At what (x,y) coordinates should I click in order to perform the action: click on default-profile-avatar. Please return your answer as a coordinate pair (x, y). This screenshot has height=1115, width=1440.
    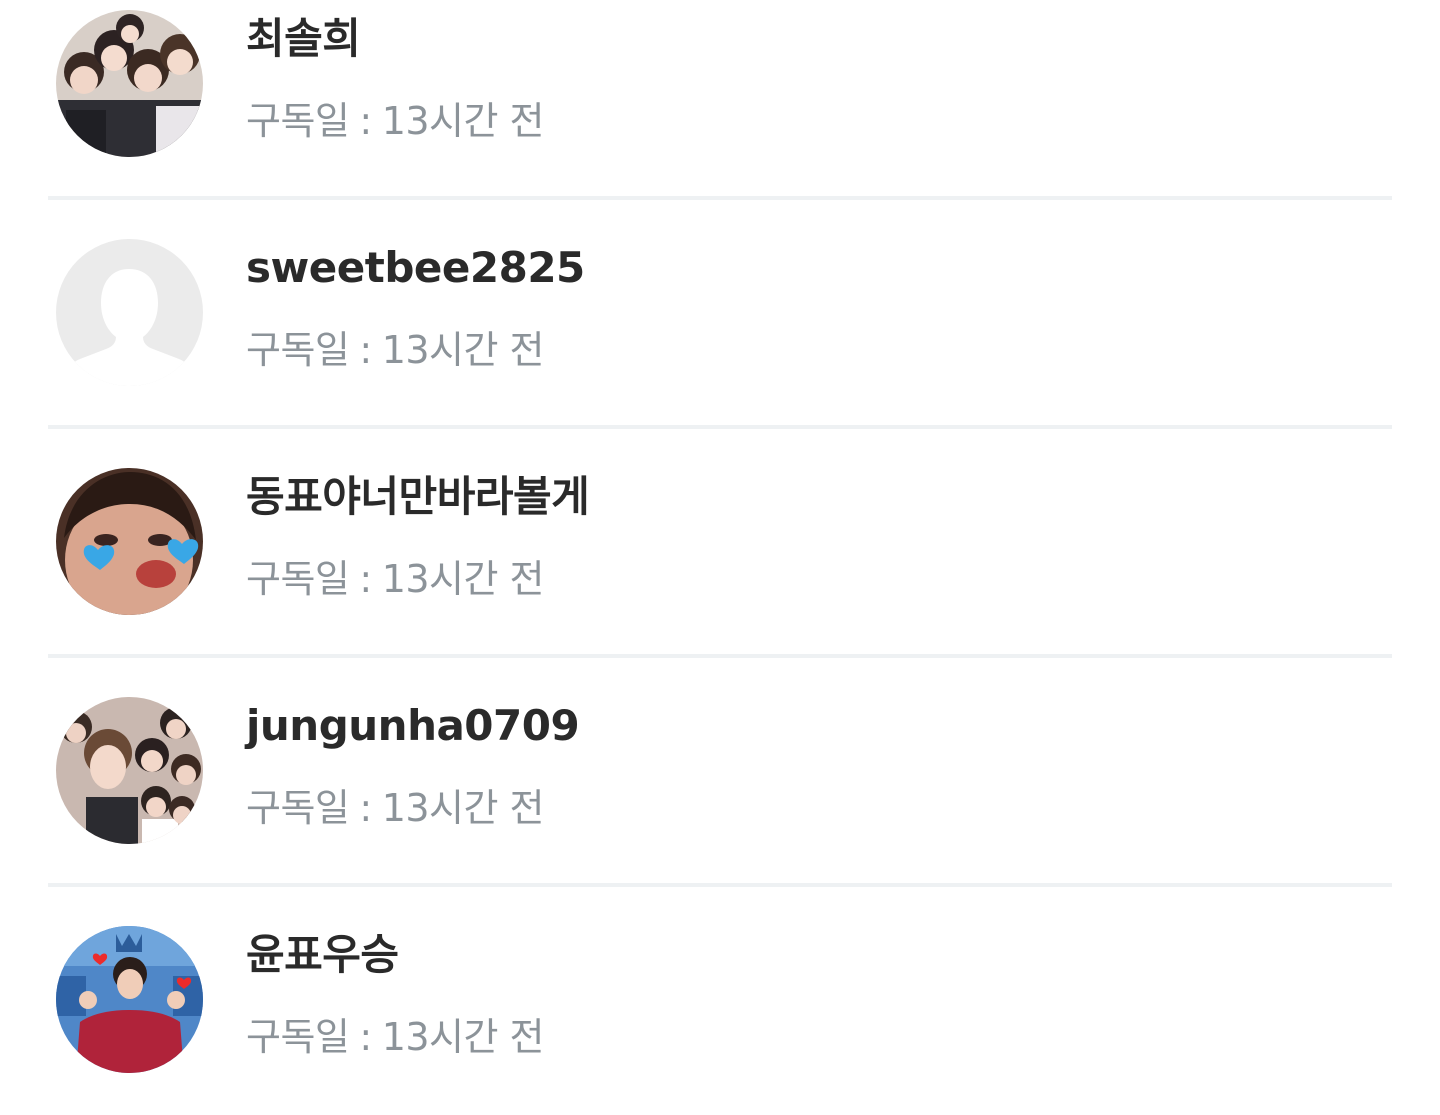
    Looking at the image, I should click on (129, 312).